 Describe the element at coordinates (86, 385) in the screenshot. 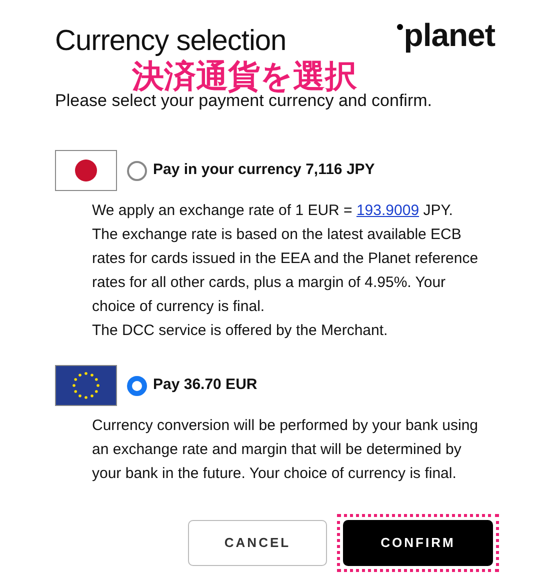

I see `eu-flag-icon` at that location.